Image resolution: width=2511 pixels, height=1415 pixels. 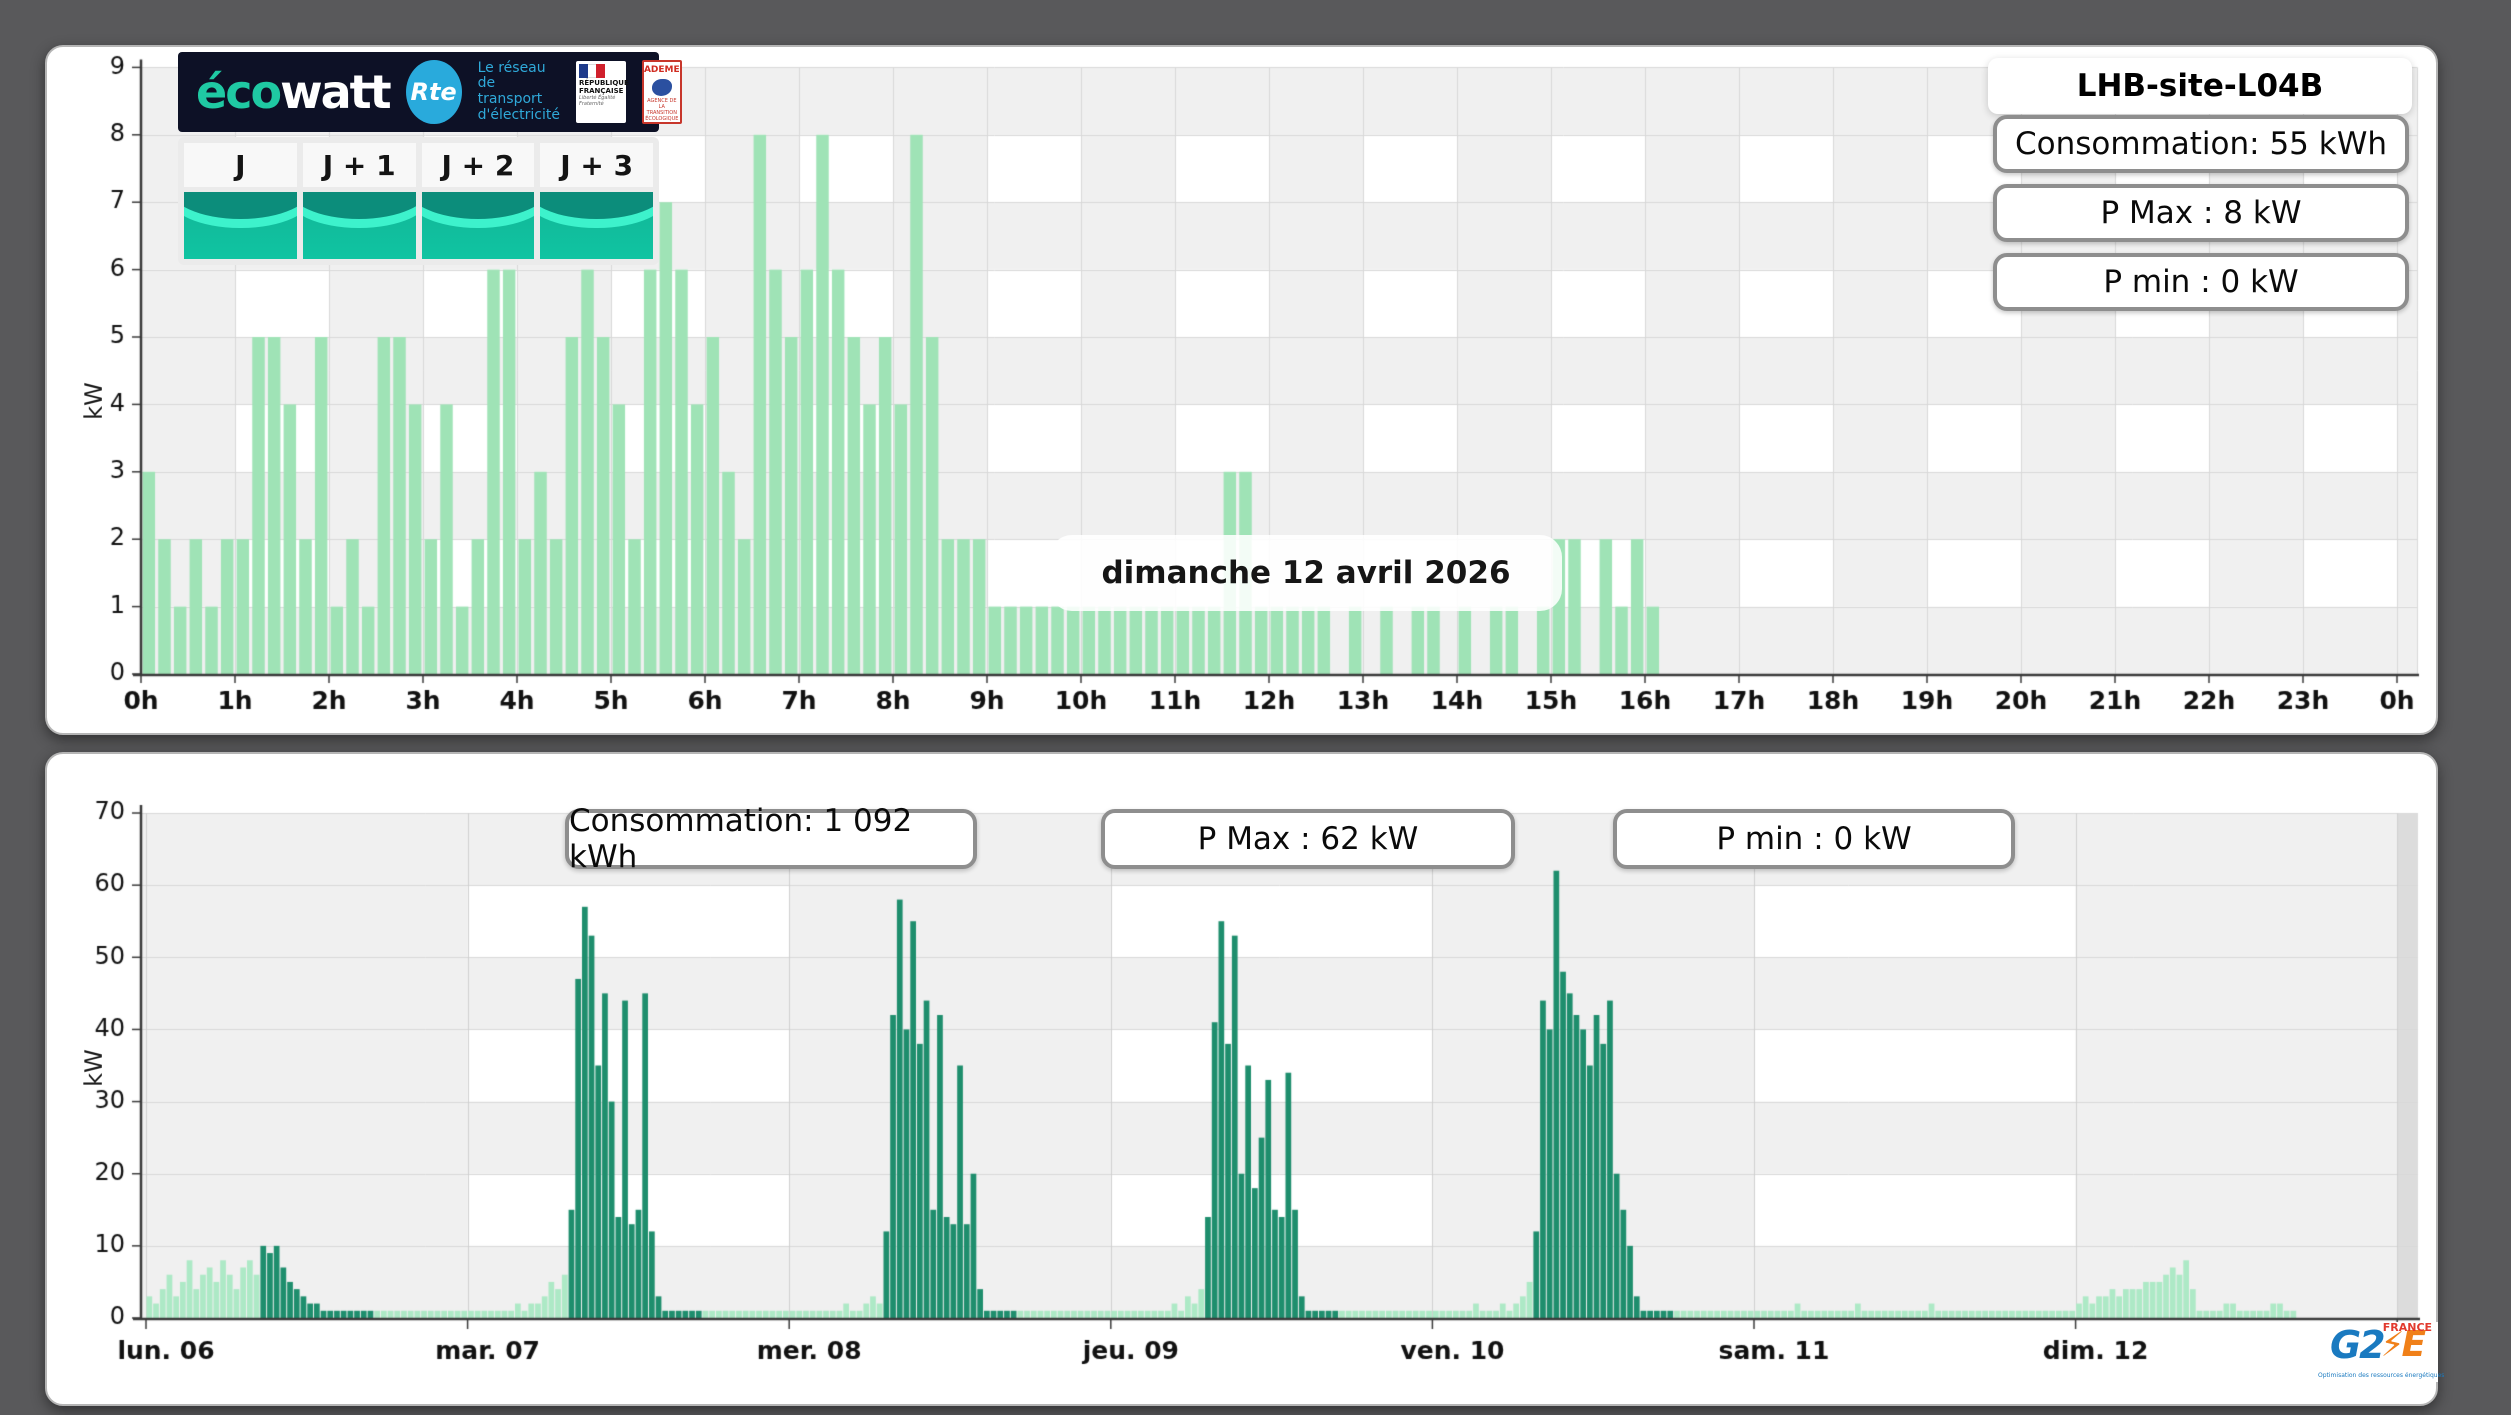 What do you see at coordinates (603, 87) in the screenshot?
I see `gov-badge-text: RÉPUBLIQUE FRANÇAISE` at bounding box center [603, 87].